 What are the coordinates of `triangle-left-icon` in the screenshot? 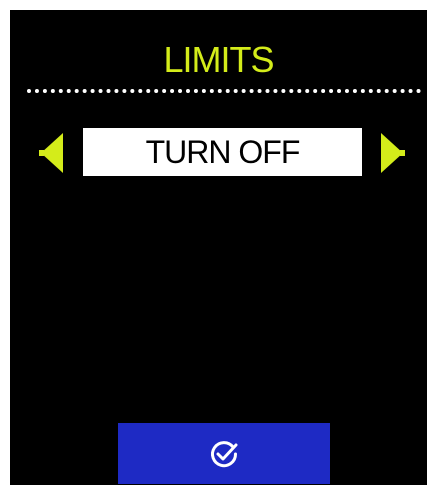 It's located at (51, 153).